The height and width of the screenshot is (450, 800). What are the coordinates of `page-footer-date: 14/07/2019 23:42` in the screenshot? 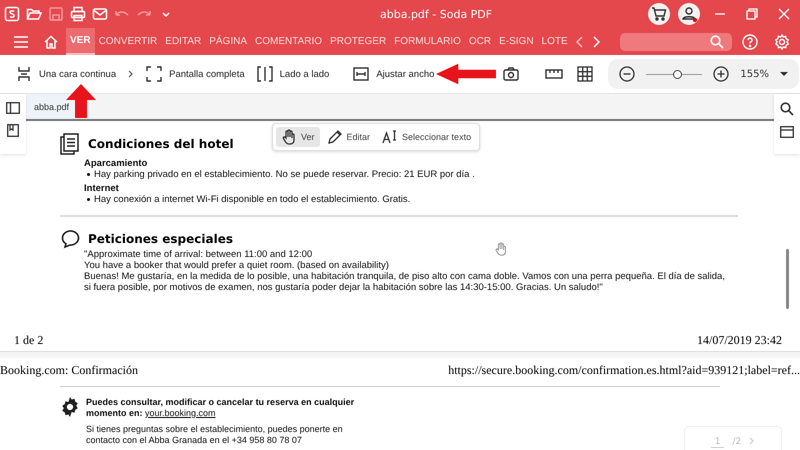 It's located at (739, 340).